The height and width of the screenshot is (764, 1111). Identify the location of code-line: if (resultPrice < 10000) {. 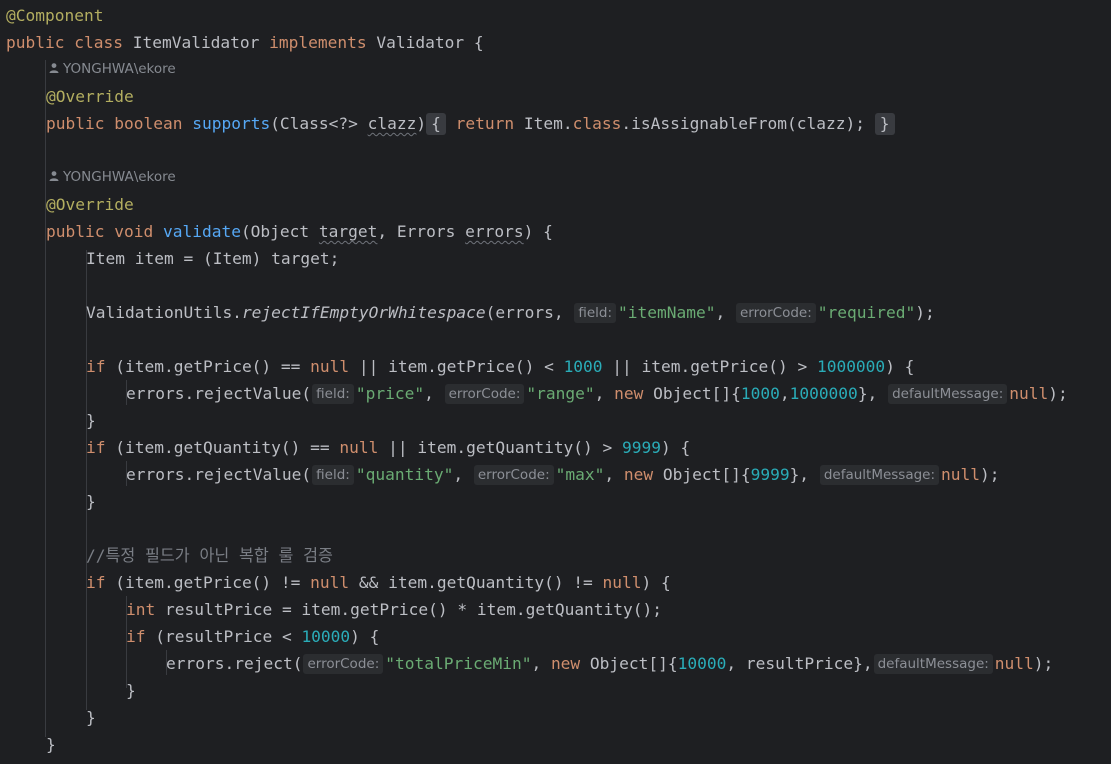
(618, 636).